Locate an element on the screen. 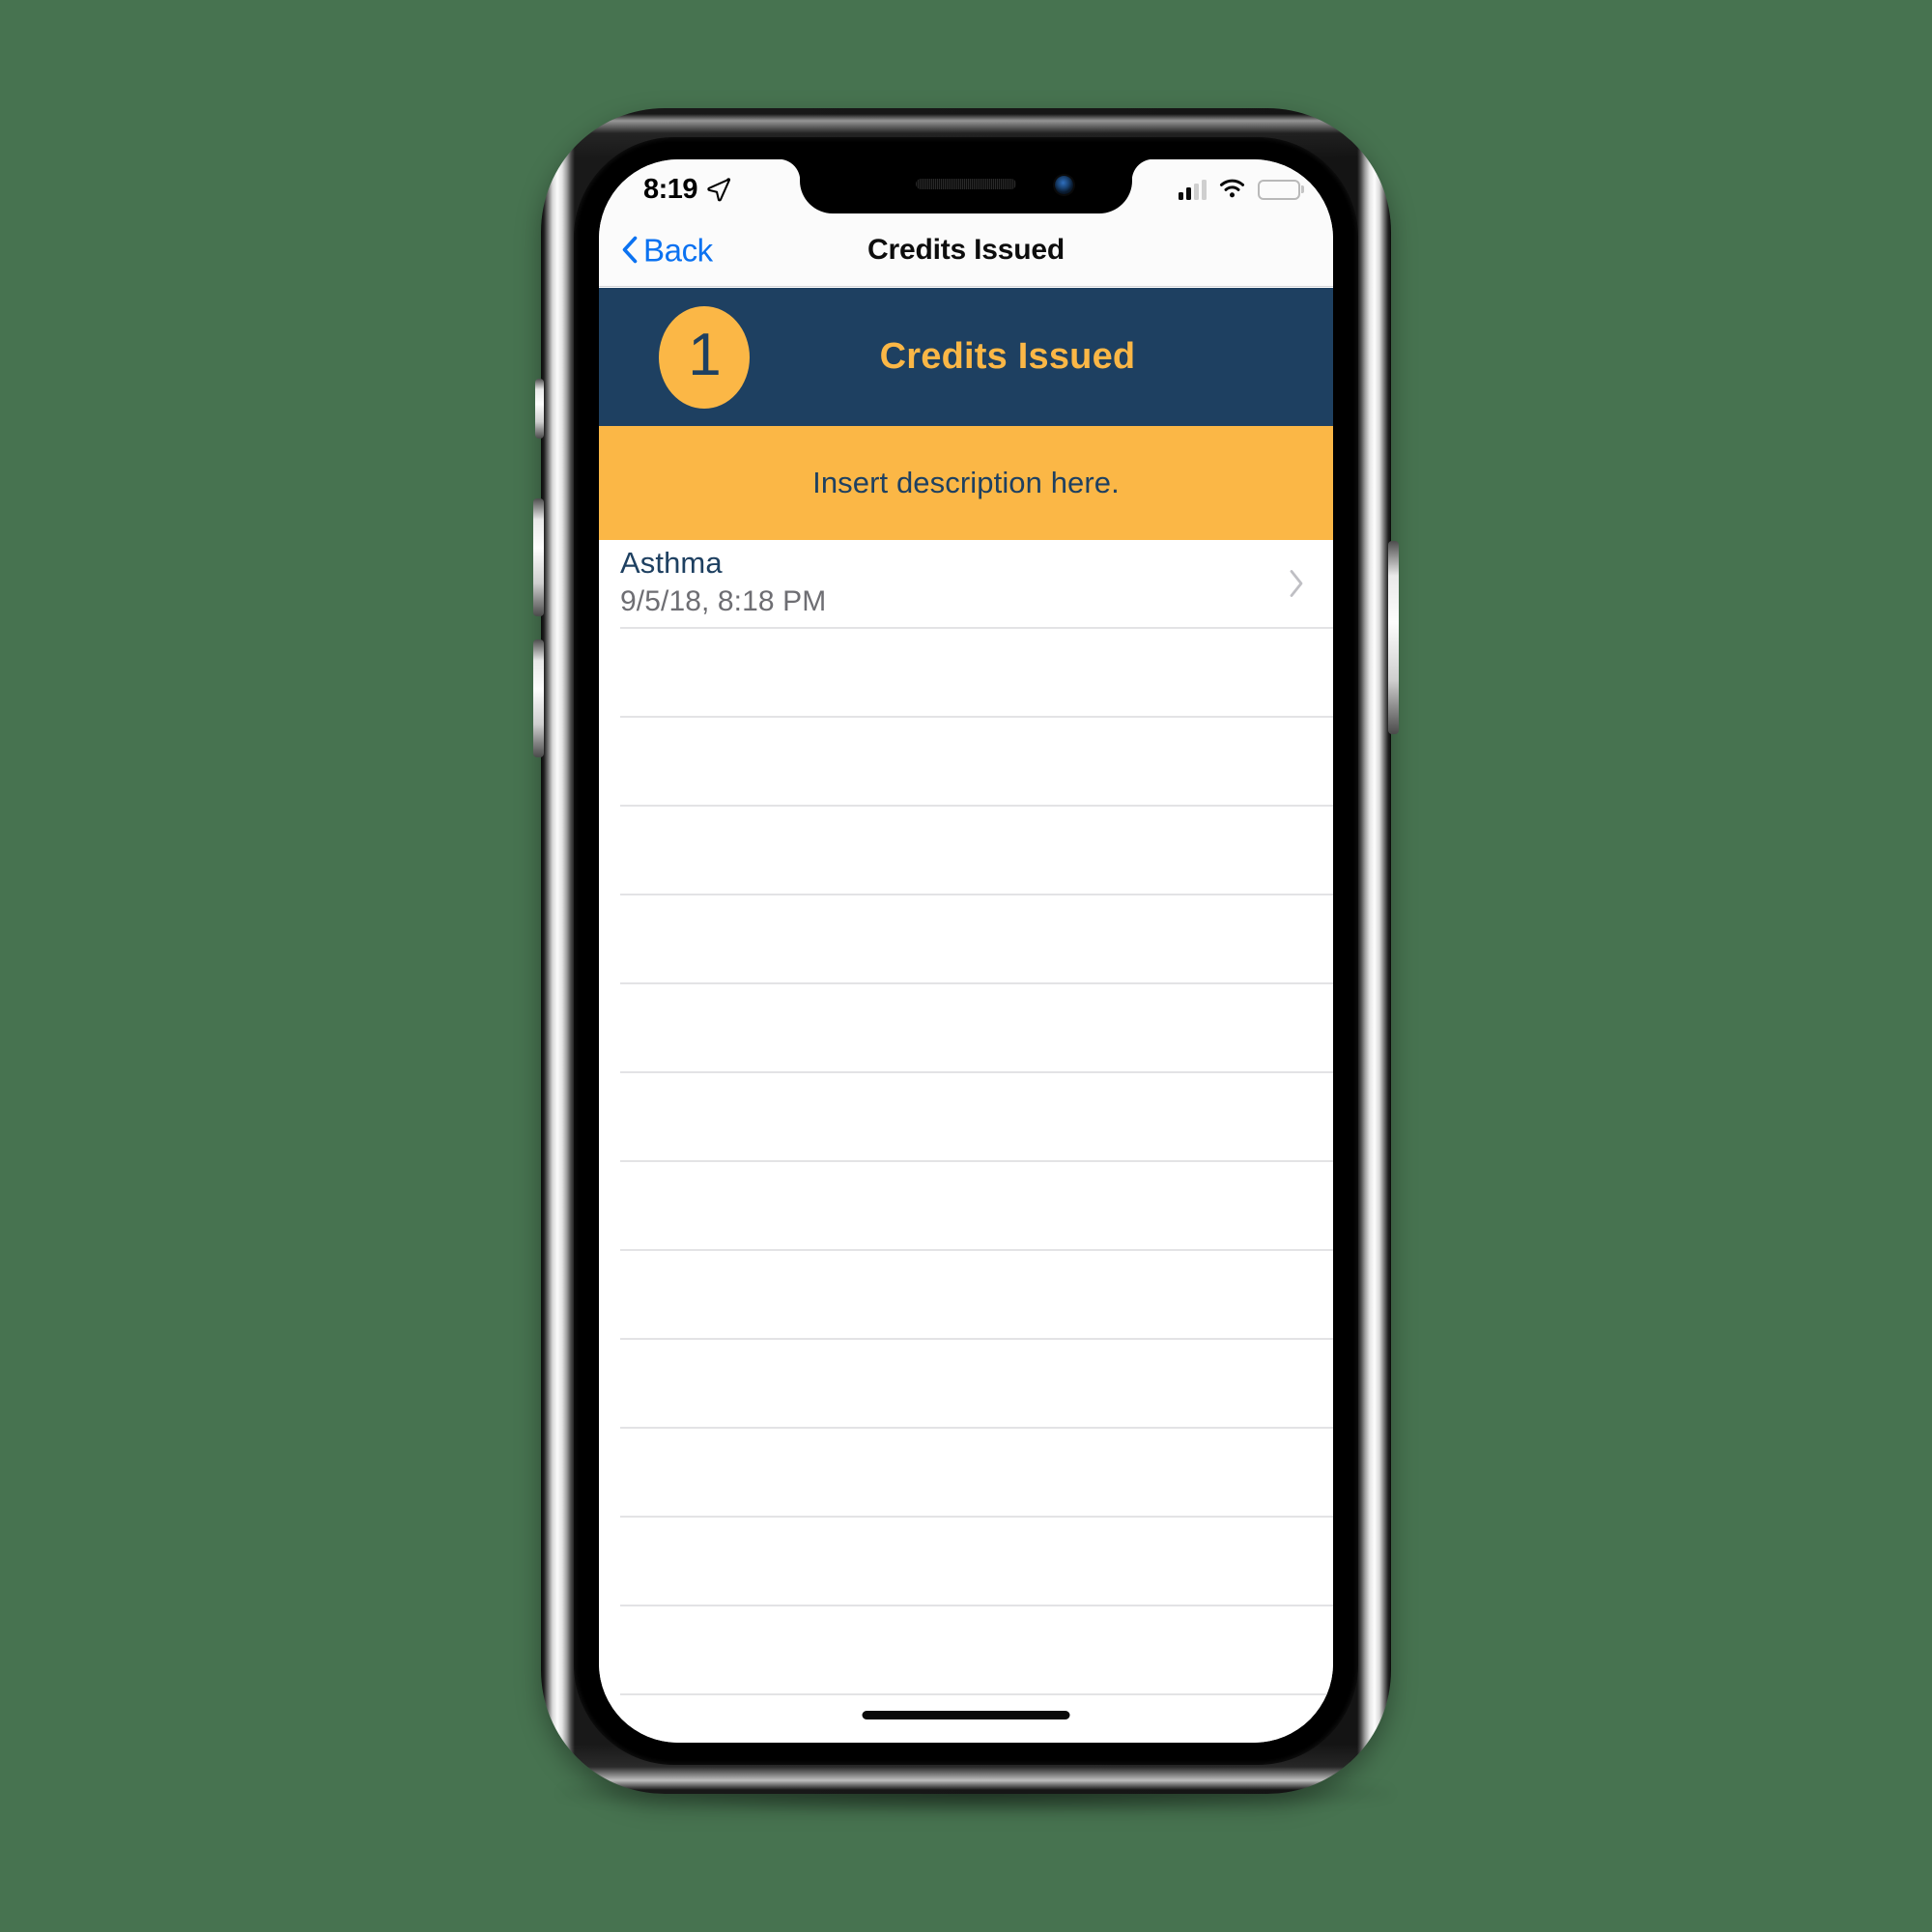  list-item-title: Asthma is located at coordinates (671, 563).